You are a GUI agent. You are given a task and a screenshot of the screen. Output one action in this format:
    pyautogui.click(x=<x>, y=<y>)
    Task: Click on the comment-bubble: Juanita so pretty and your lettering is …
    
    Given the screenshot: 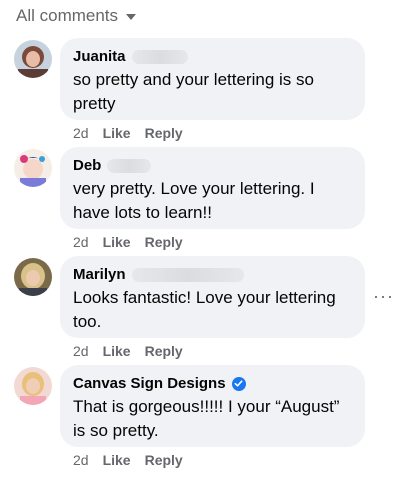 What is the action you would take?
    pyautogui.click(x=212, y=79)
    